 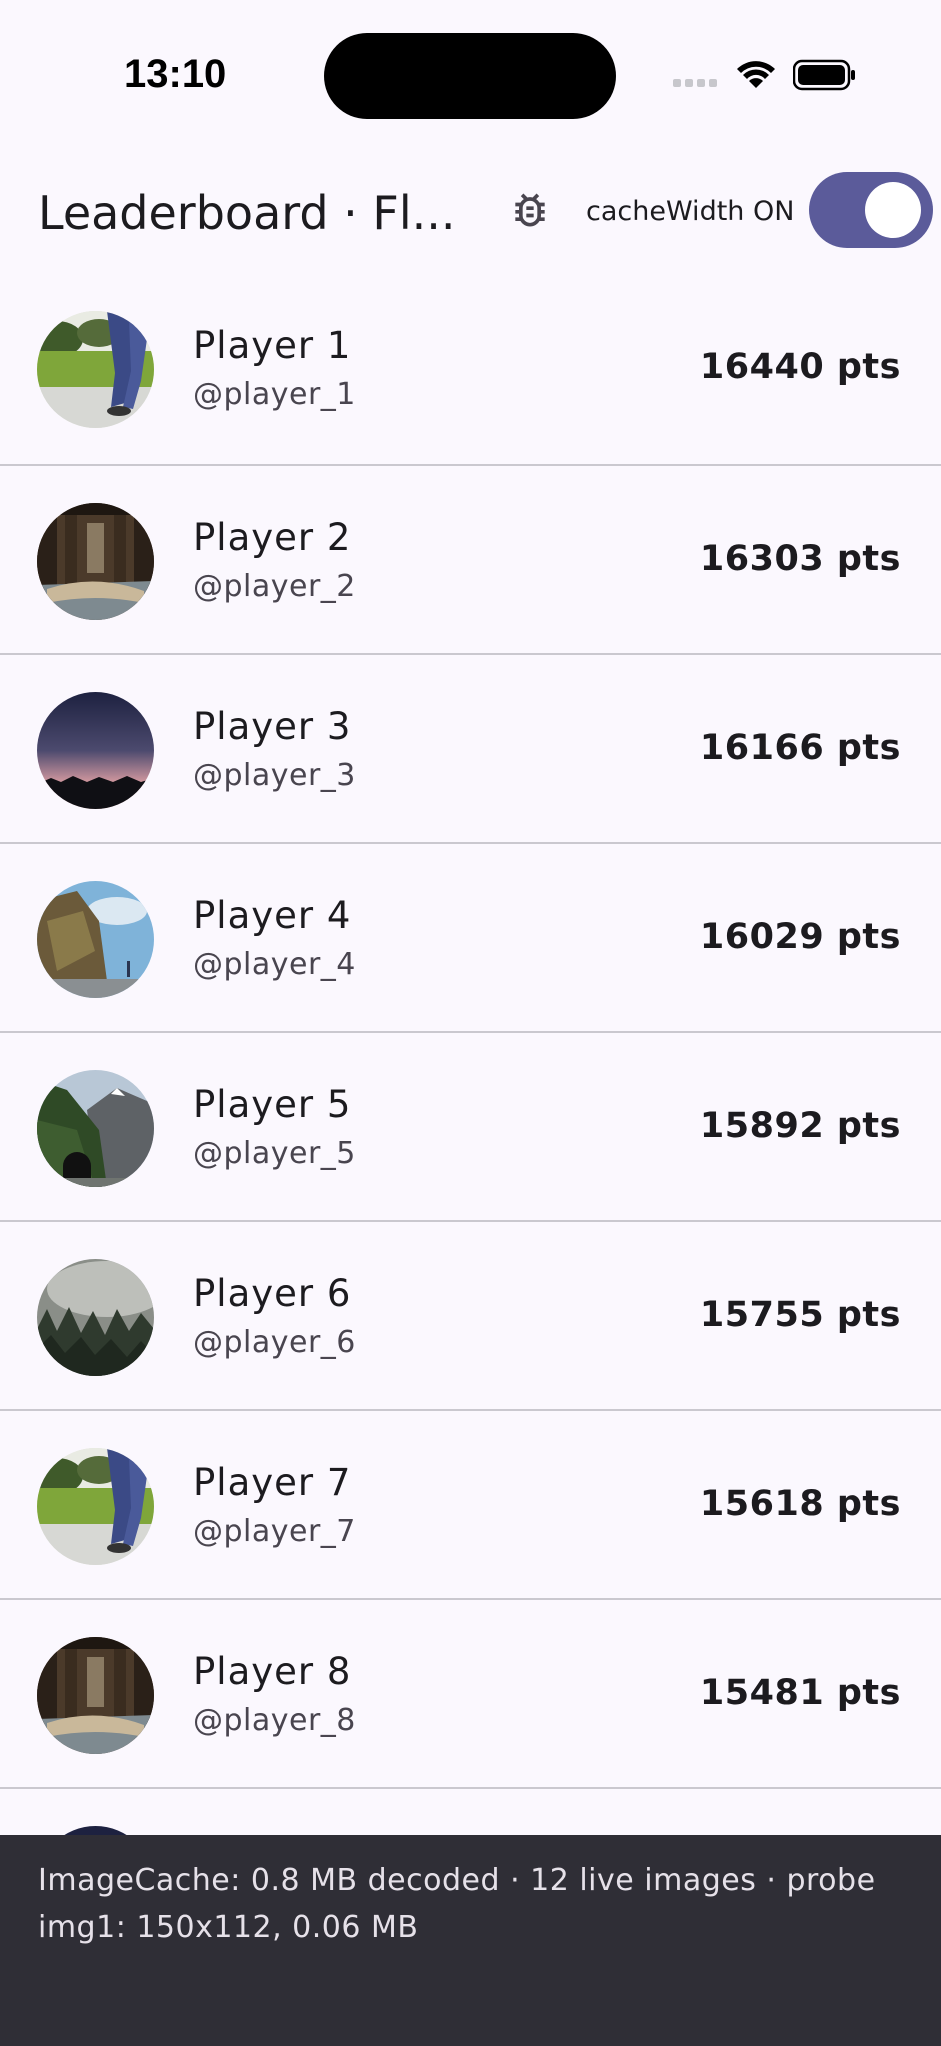 I want to click on leaderboard-row: Player 4 @player_4 16029 pts, so click(x=470, y=938).